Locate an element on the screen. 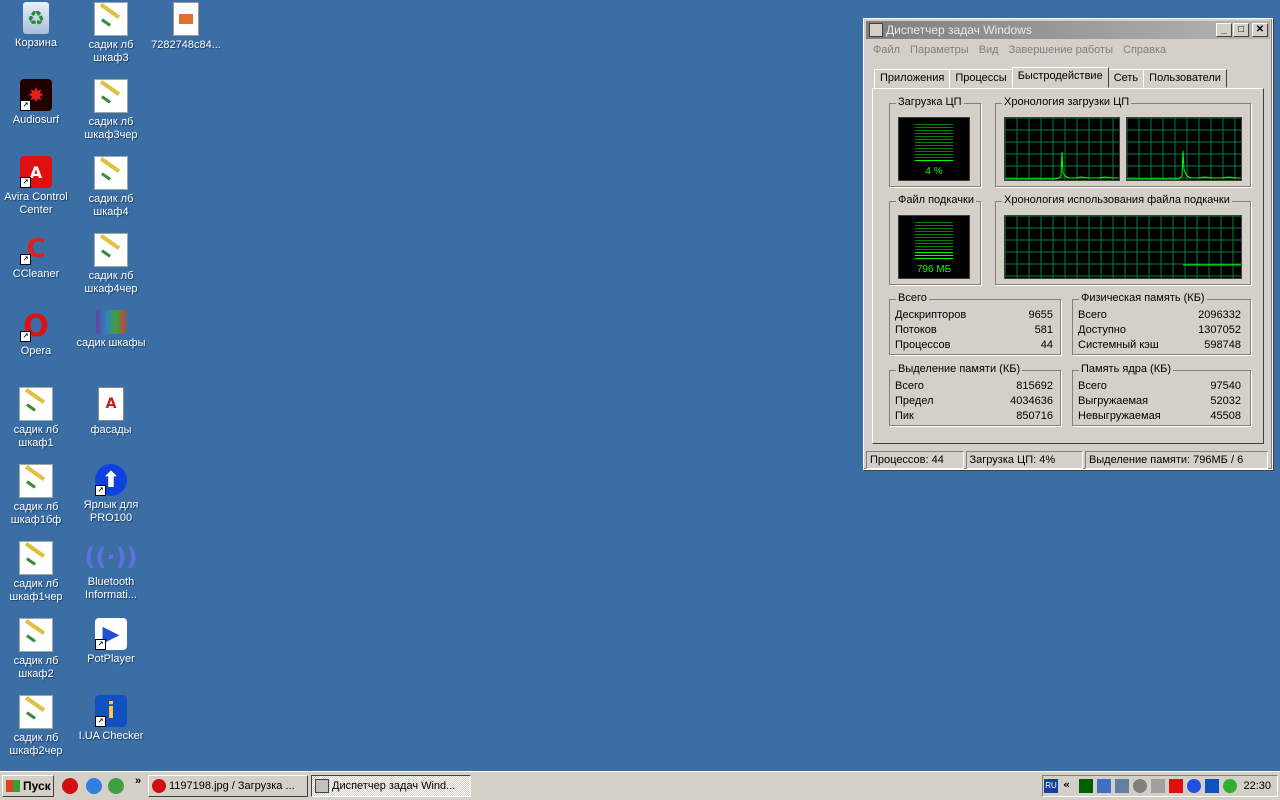 This screenshot has width=1280, height=800. stat-row: Пик 850716 is located at coordinates (974, 416).